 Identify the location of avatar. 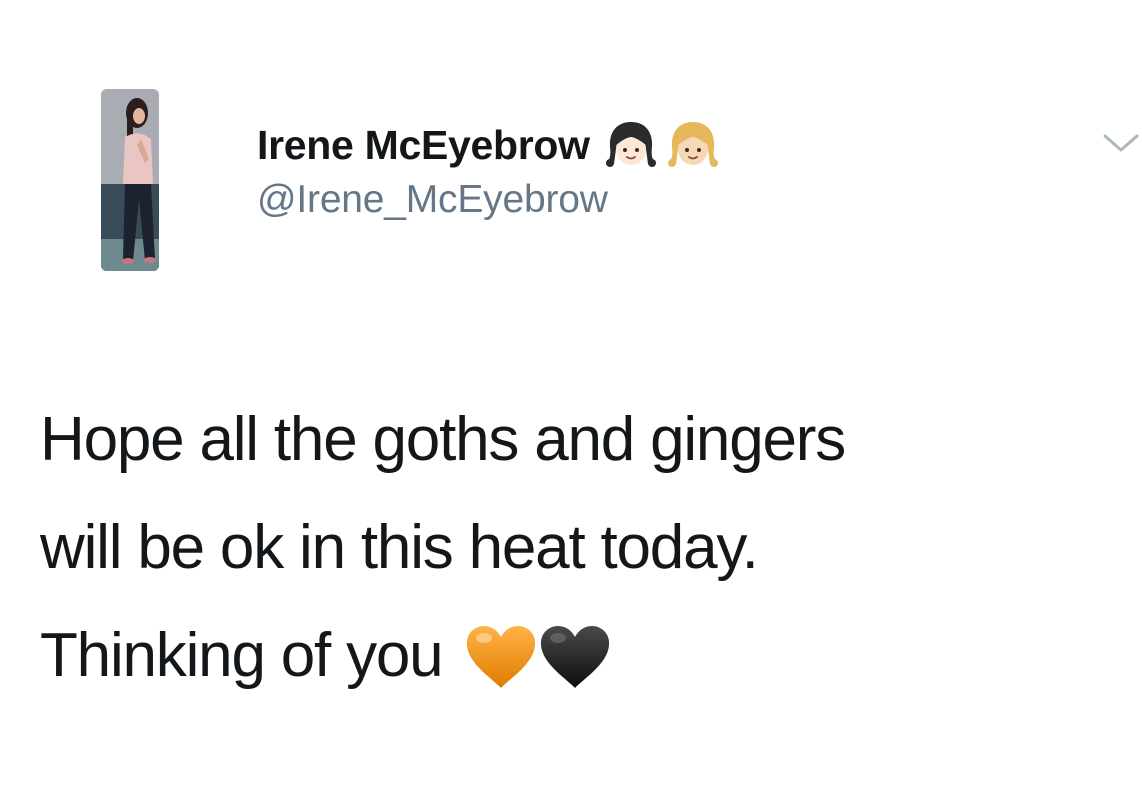
(130, 180).